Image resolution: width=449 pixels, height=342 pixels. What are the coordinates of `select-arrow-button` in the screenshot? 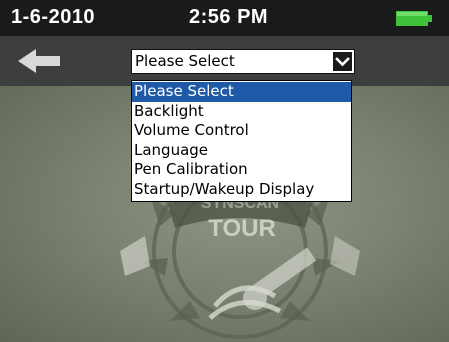 It's located at (342, 61).